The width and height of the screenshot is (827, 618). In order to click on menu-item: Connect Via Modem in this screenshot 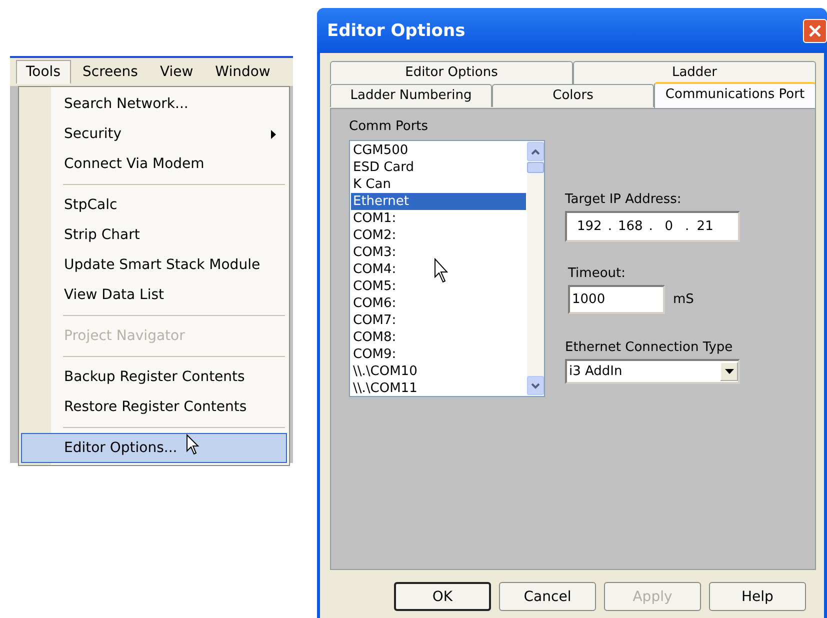, I will do `click(154, 164)`.